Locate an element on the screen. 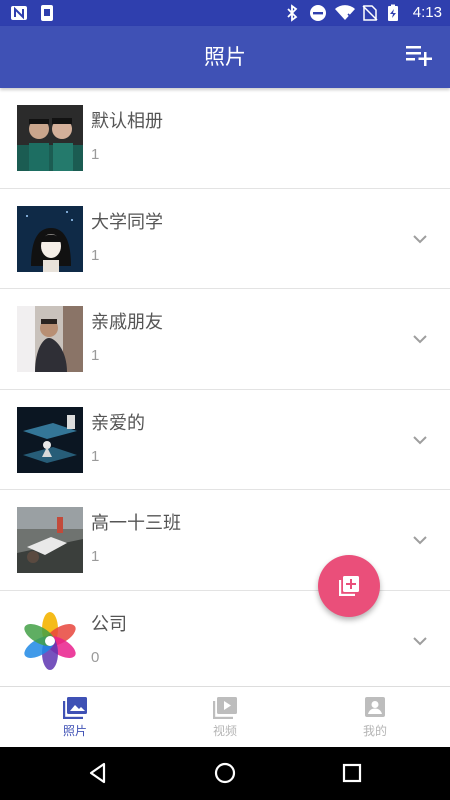 This screenshot has height=800, width=450. album-name: 大学同学 is located at coordinates (127, 222).